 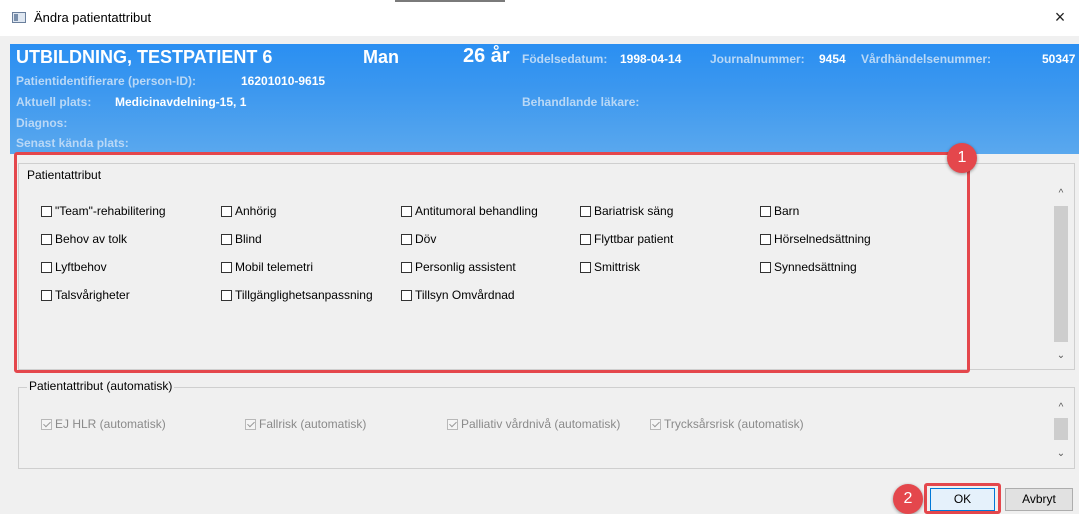 I want to click on auto-attributes-legend: Patientattribut (automatisk), so click(x=101, y=386).